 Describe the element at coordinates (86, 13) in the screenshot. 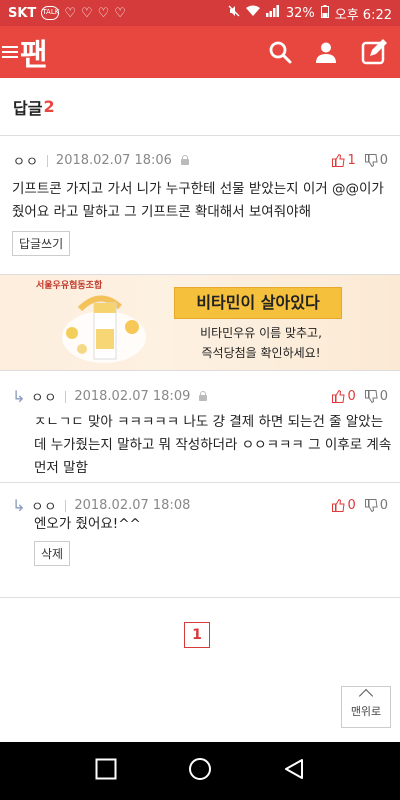

I see `heart-notification-icon-2: ♡` at that location.